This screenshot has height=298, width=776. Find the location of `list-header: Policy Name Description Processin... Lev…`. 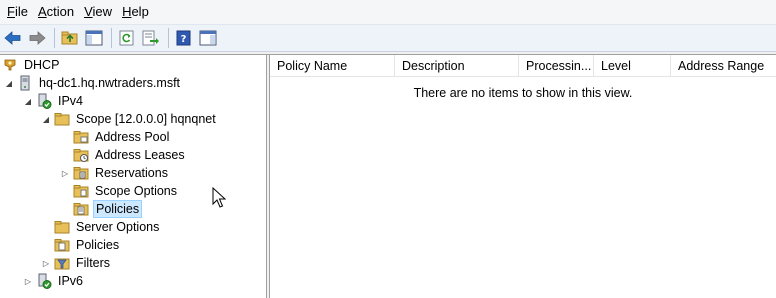

list-header: Policy Name Description Processin... Lev… is located at coordinates (523, 66).